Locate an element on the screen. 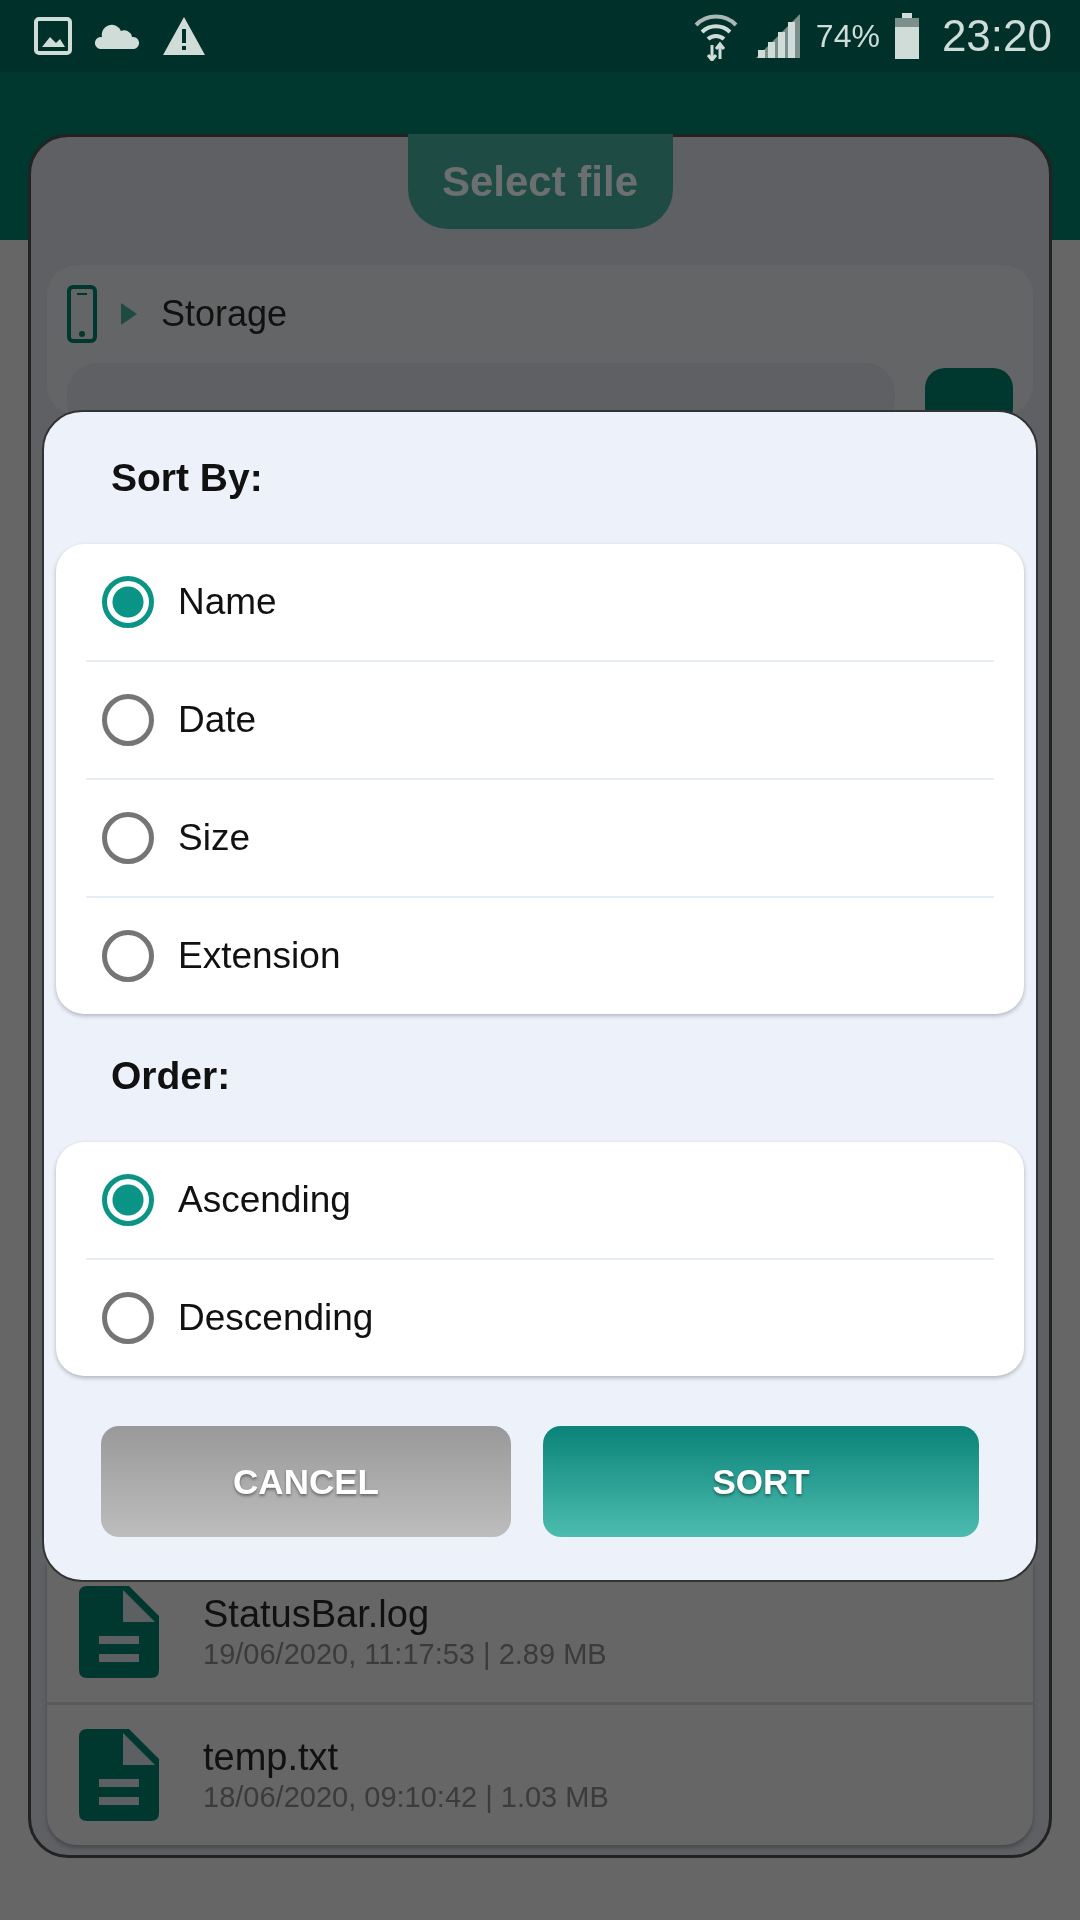 Image resolution: width=1080 pixels, height=1920 pixels. radio-option: Date is located at coordinates (540, 719).